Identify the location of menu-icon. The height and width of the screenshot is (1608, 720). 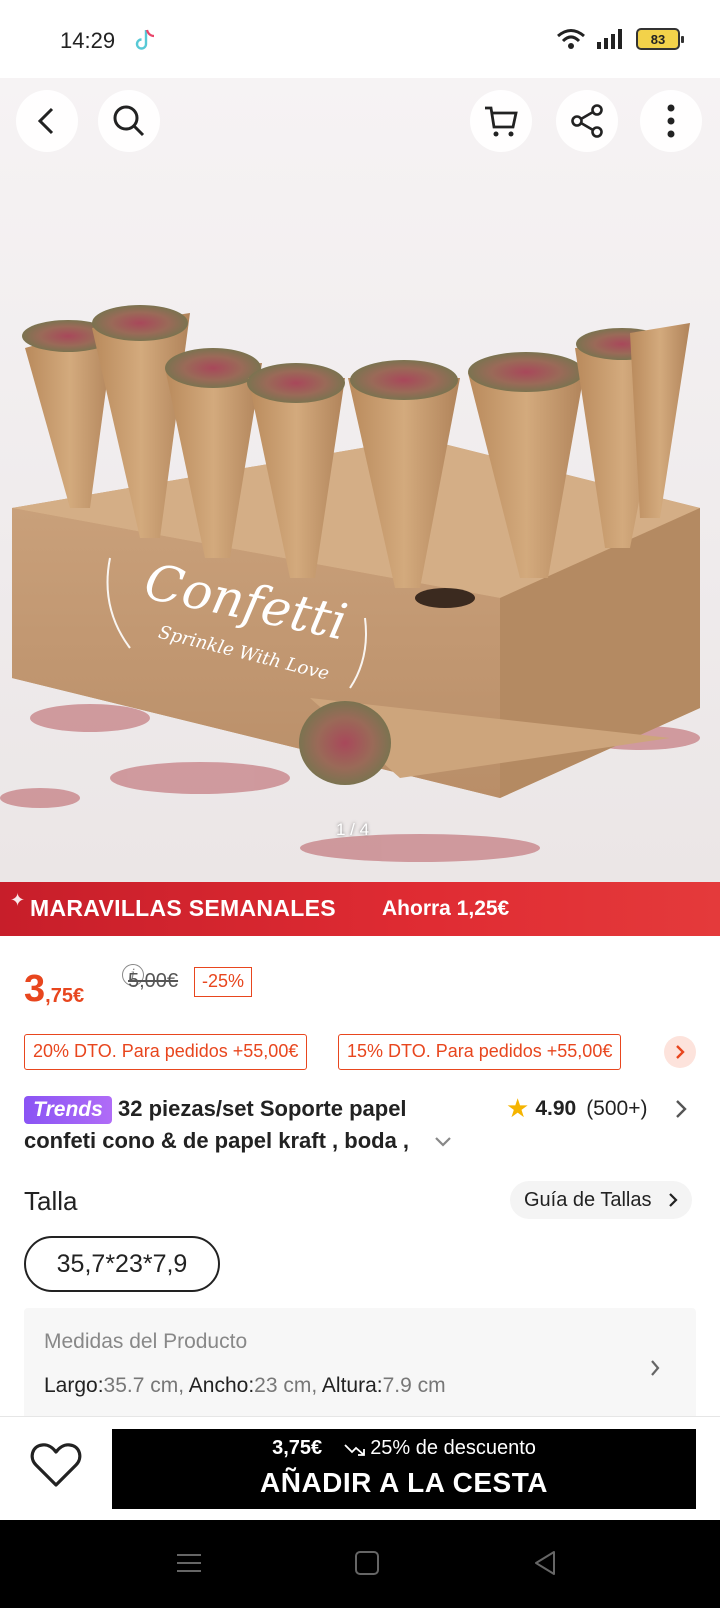
(189, 1563).